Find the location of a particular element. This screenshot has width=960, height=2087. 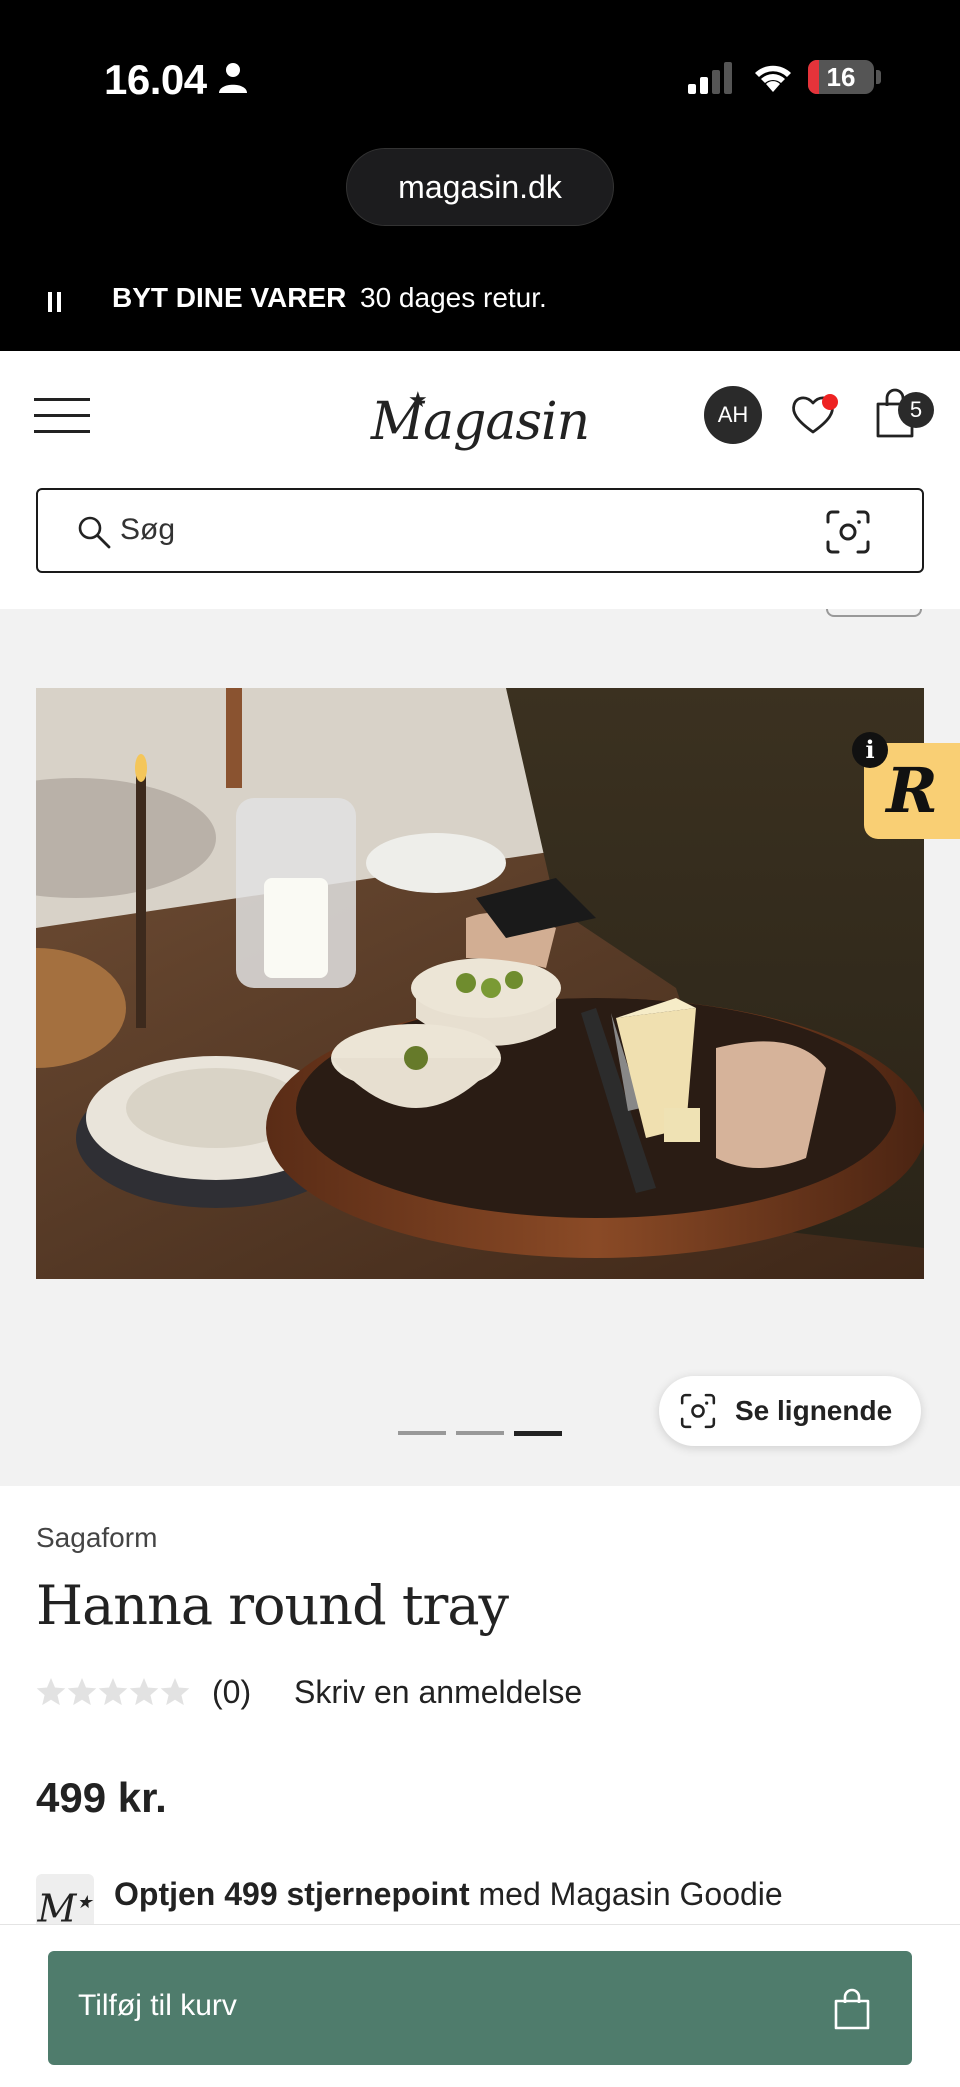

gallery-pagination is located at coordinates (480, 1434).